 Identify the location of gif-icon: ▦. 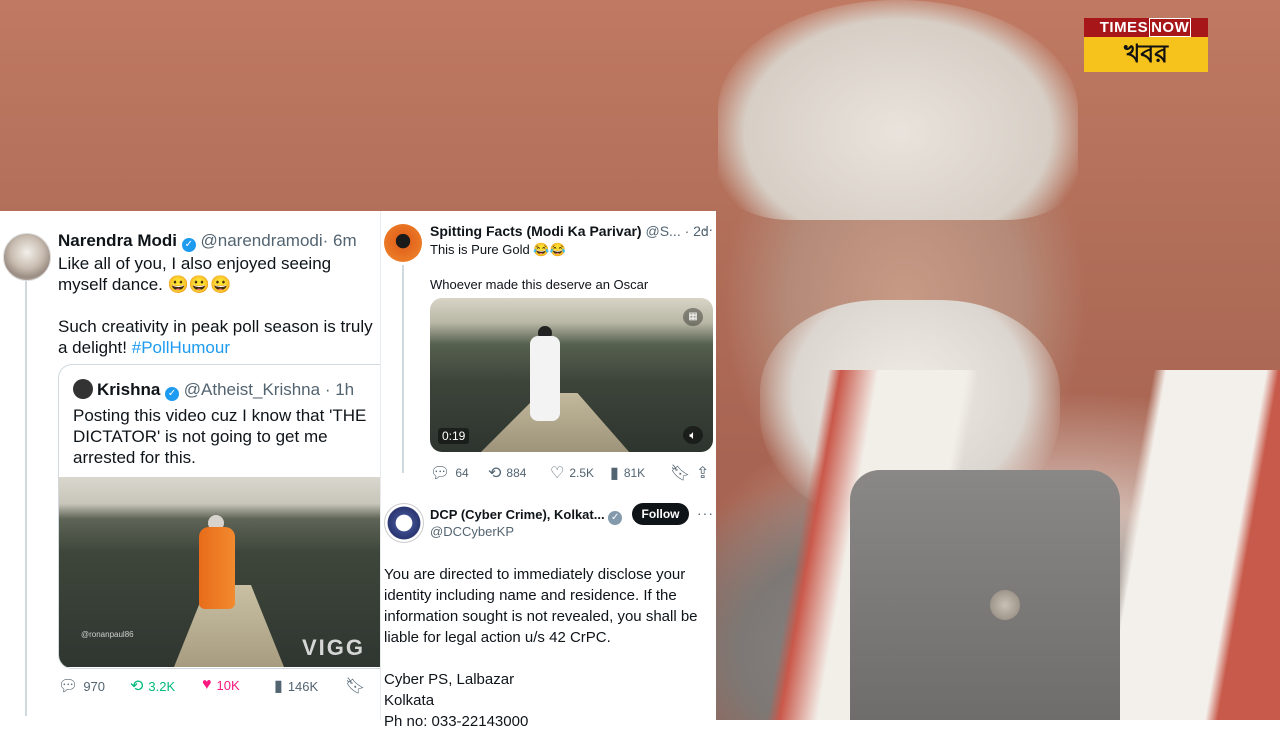
(693, 317).